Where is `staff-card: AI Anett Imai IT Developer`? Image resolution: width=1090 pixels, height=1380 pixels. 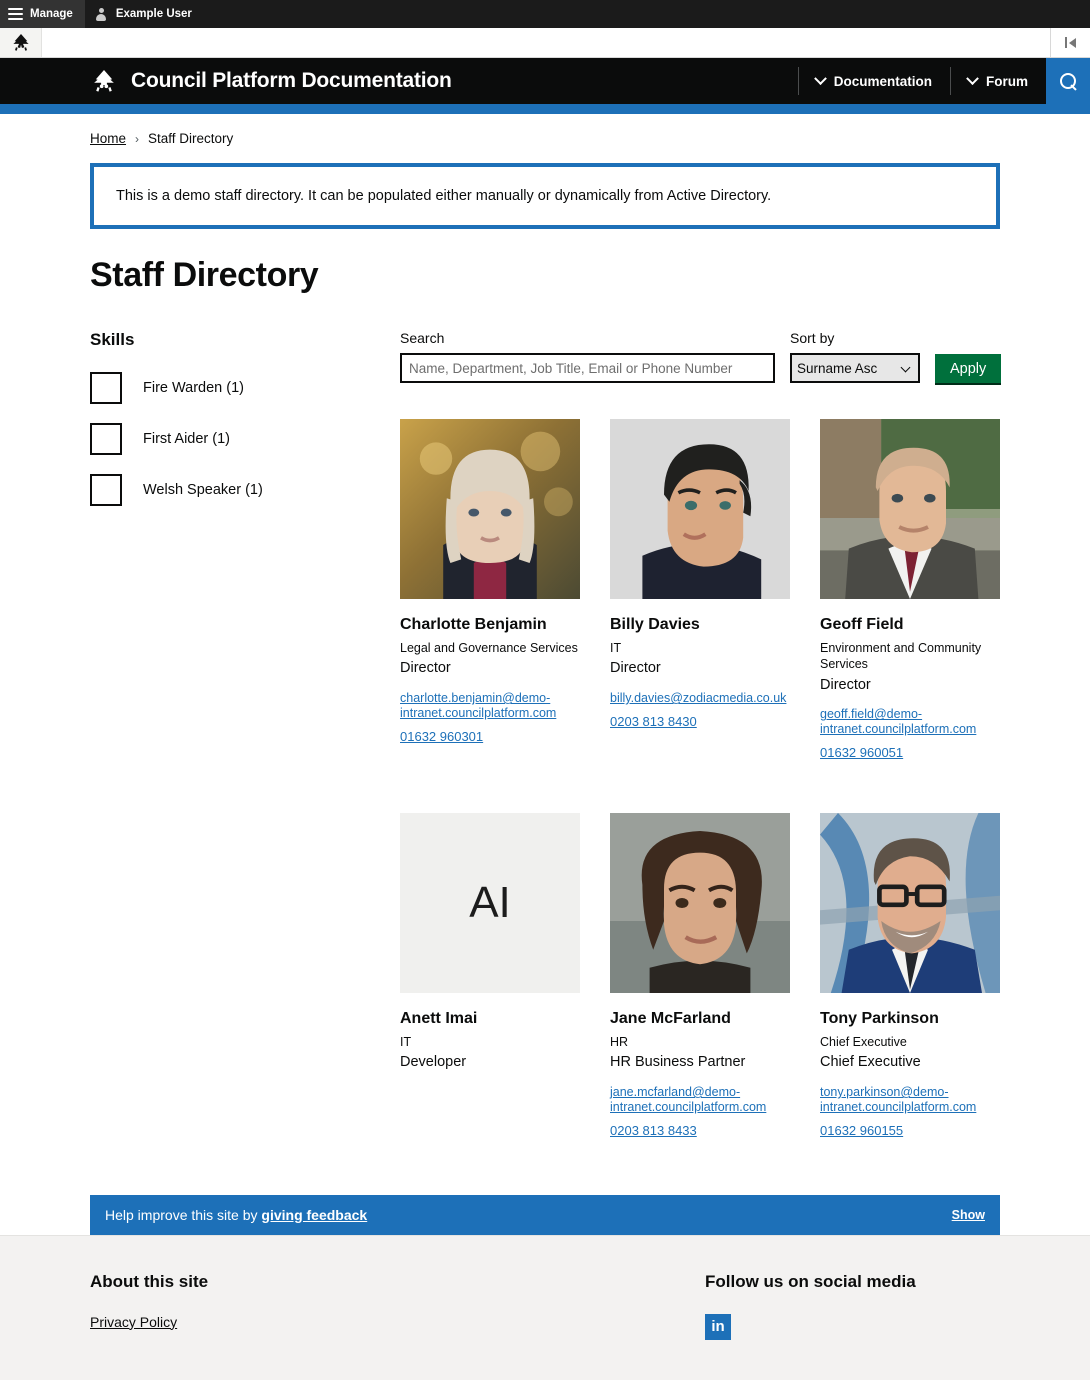 staff-card: AI Anett Imai IT Developer is located at coordinates (490, 979).